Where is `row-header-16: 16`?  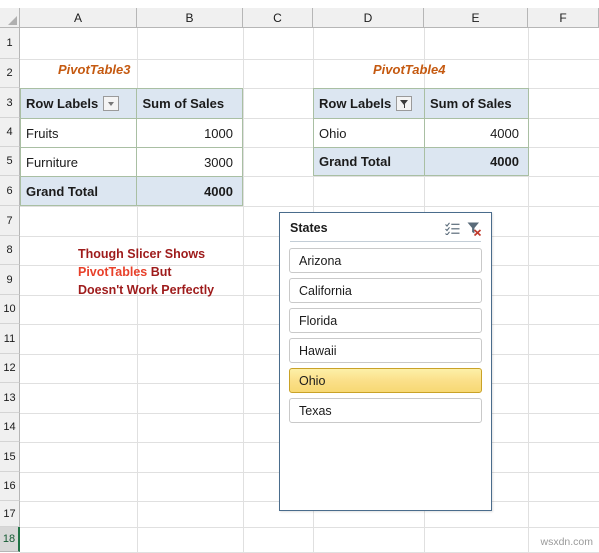 row-header-16: 16 is located at coordinates (10, 486).